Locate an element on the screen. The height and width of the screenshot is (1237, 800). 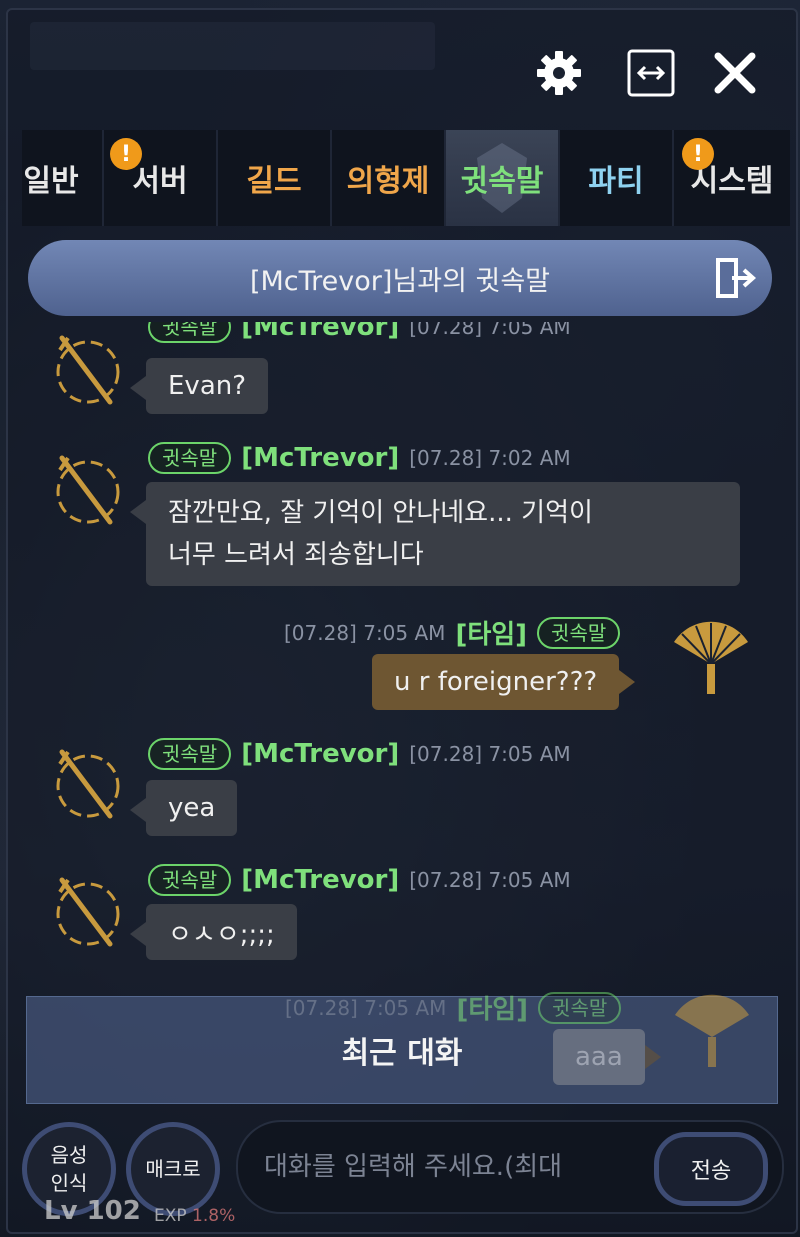
chat-tab-bar: 일반 ! 서버 길드 의형제 귓속말 파티 ! 시스템 is located at coordinates (406, 178).